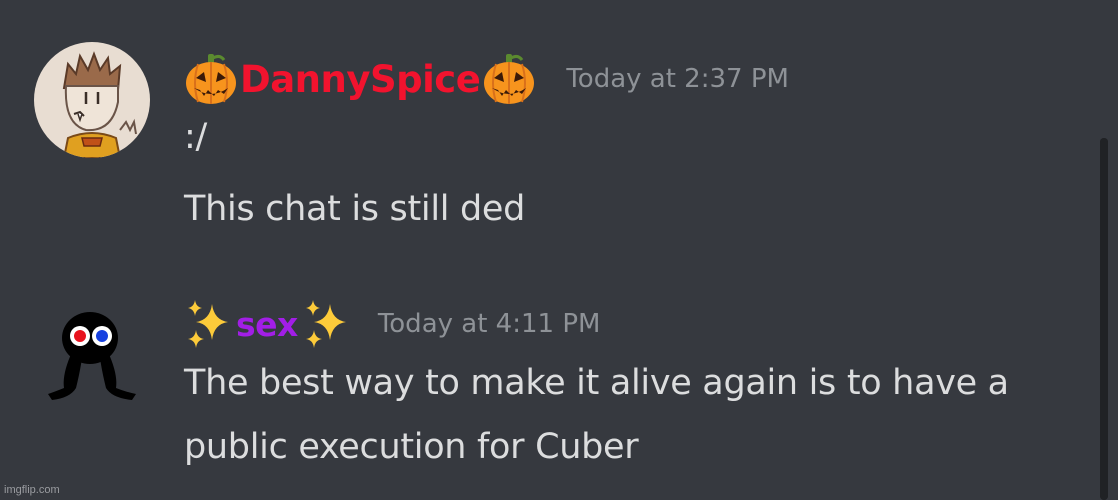 This screenshot has width=1118, height=500. I want to click on username: sex, so click(267, 324).